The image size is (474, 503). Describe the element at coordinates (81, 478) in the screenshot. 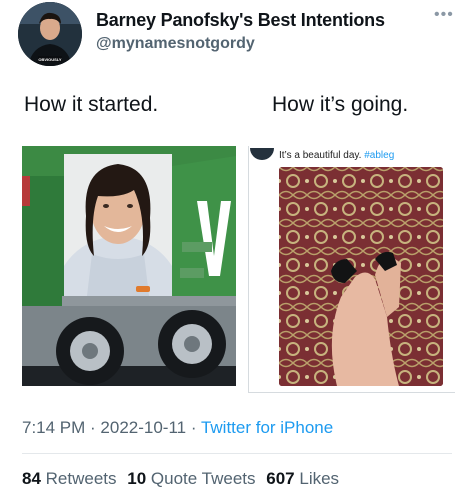

I see `retweets-label: Retweets` at that location.